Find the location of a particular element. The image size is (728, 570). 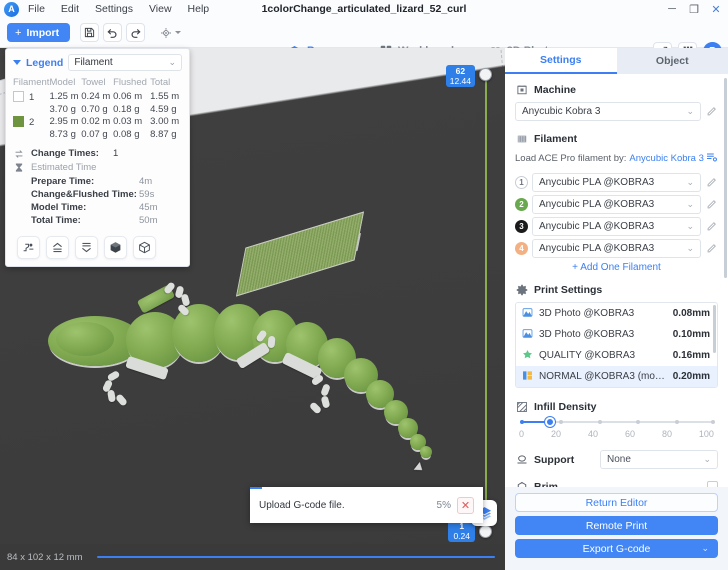

cancel-upload-button: ✕ is located at coordinates (465, 505).